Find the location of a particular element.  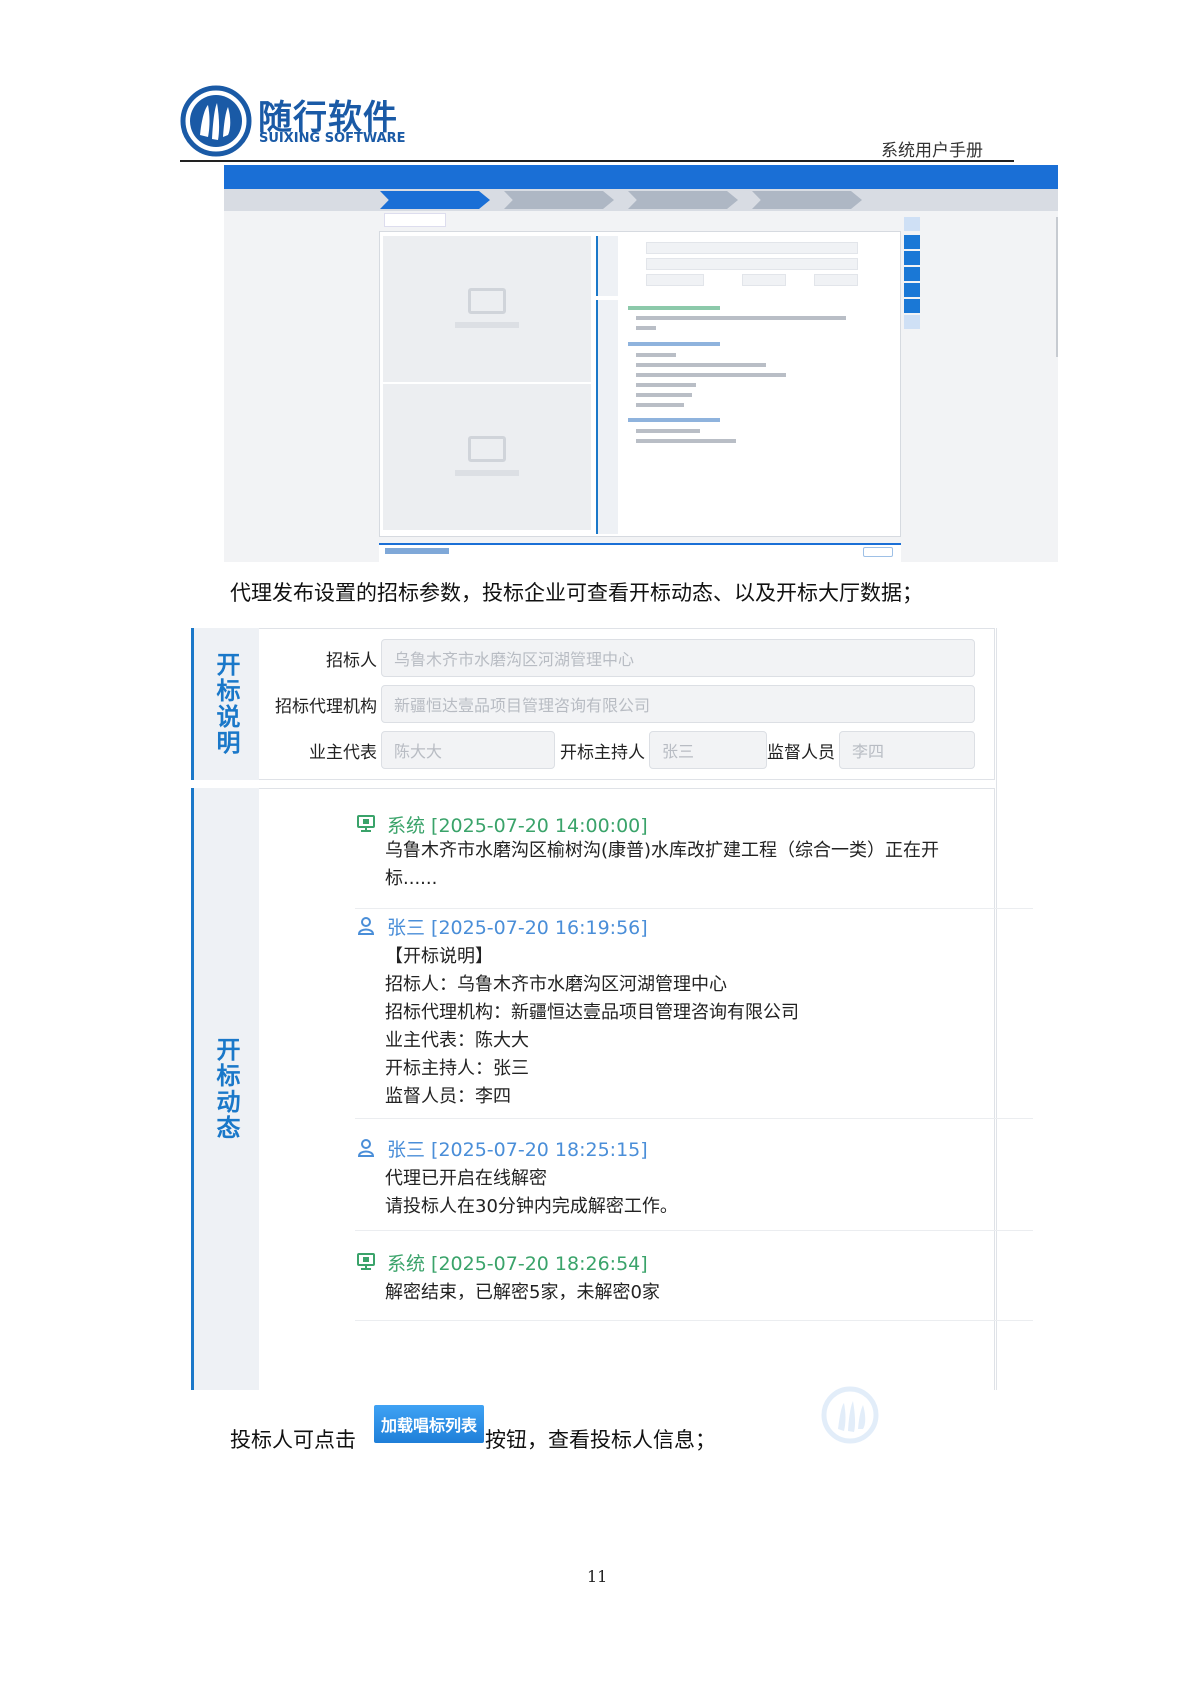

log-entry-line: 招标人：乌鲁木齐市水磨沟区河湖管理中心 is located at coordinates (556, 984).